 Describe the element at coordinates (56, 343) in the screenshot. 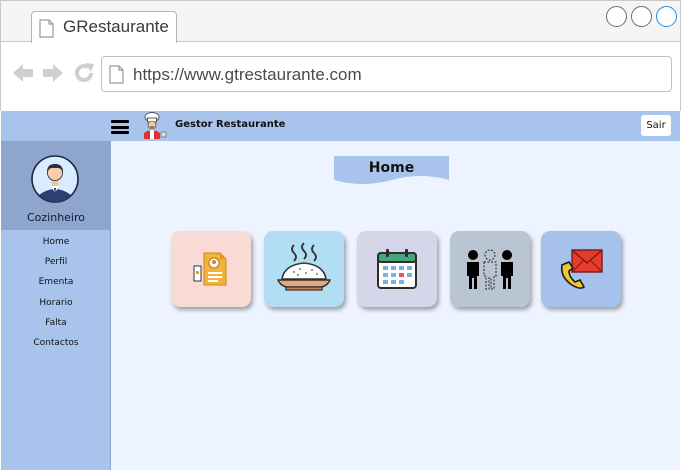

I see `sidebar-item-contactos: Contactos` at that location.